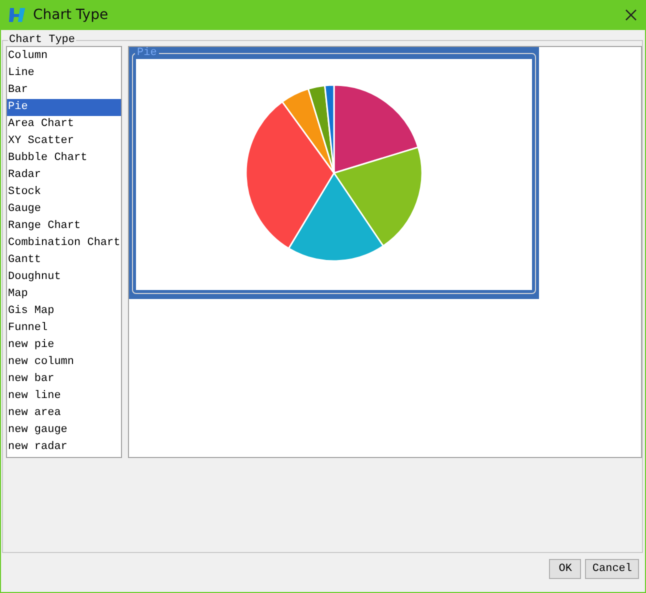 The image size is (646, 593). Describe the element at coordinates (64, 447) in the screenshot. I see `chart-type-item: new radar` at that location.